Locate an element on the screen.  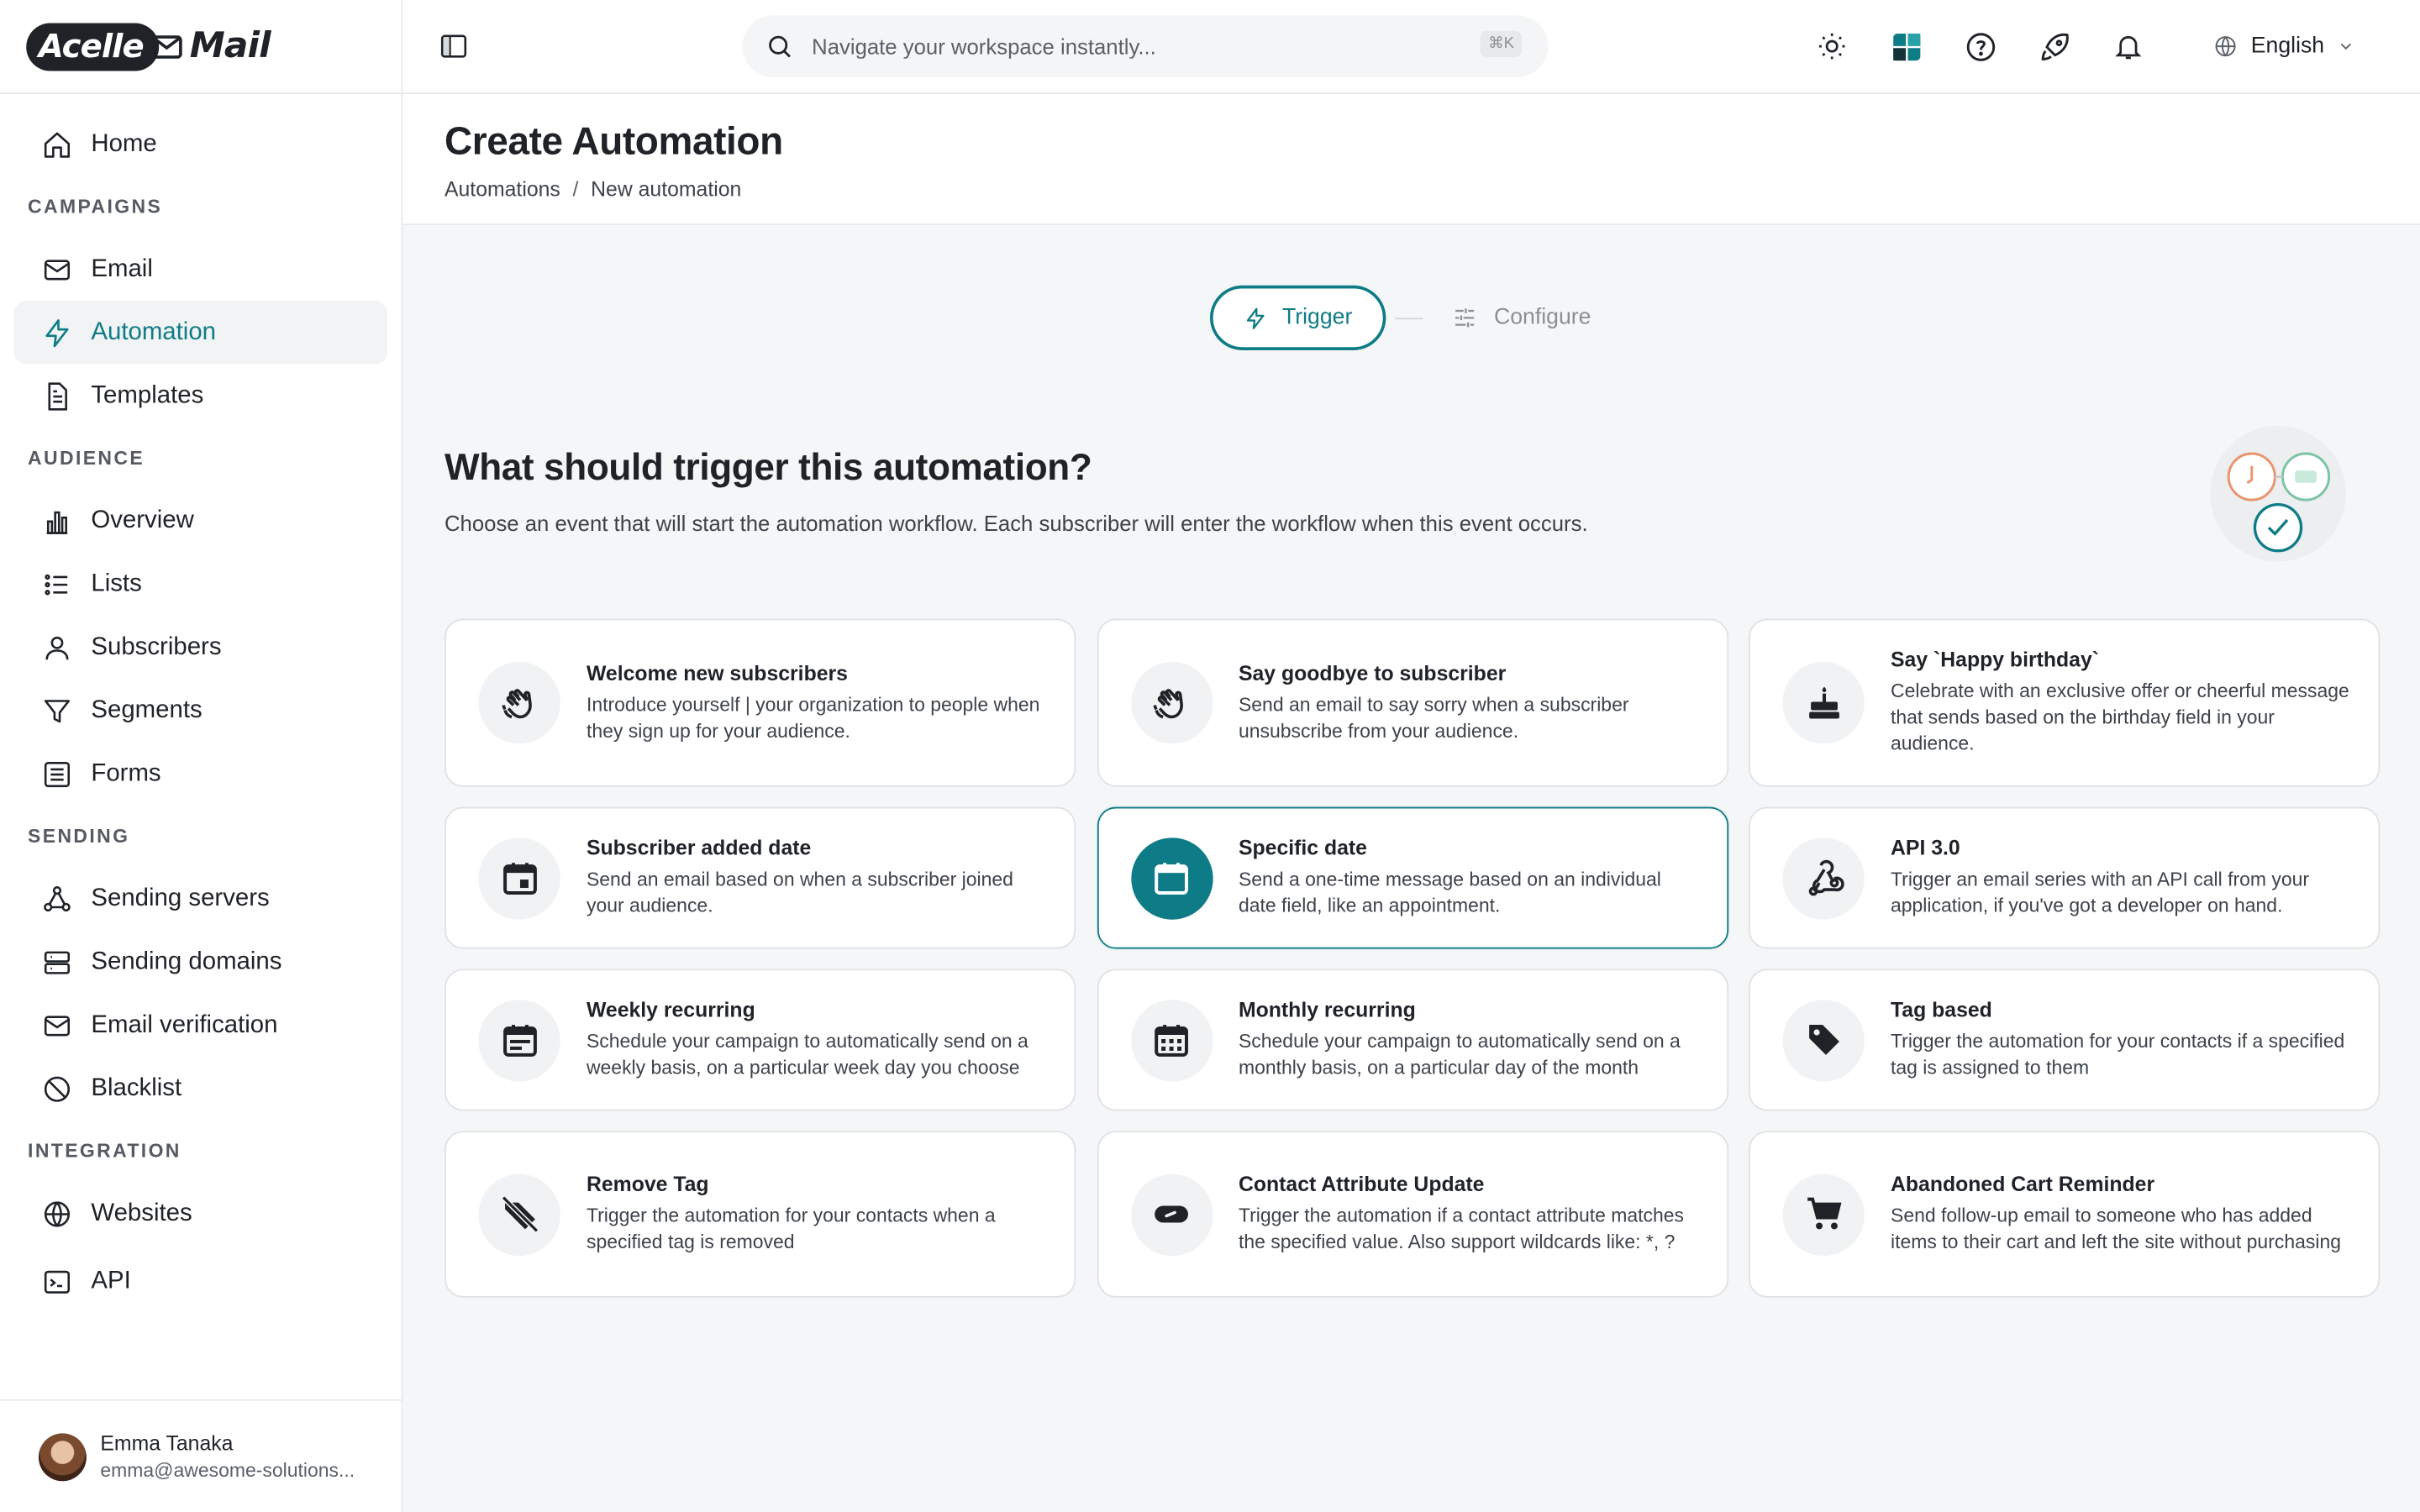
bell-icon is located at coordinates (2129, 48).